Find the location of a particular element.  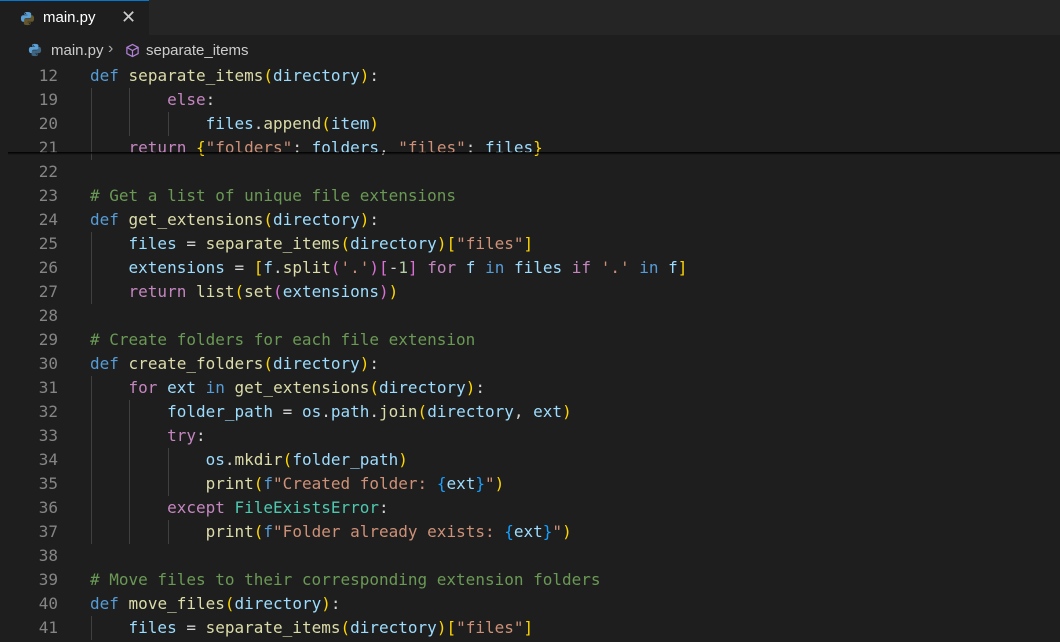

code-text: def create_folders(directory): is located at coordinates (235, 363).